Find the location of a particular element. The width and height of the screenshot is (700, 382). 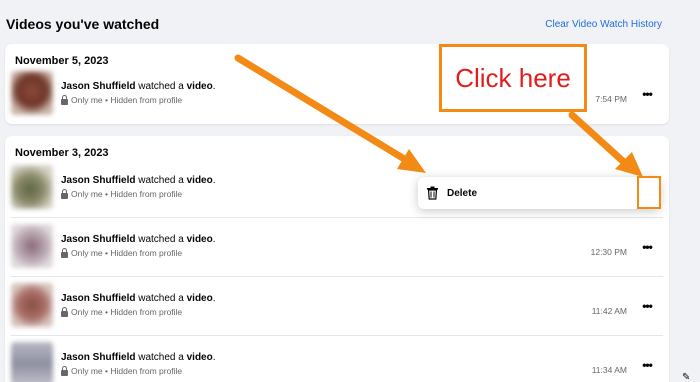

activity-time: 11:34 AM is located at coordinates (609, 370).